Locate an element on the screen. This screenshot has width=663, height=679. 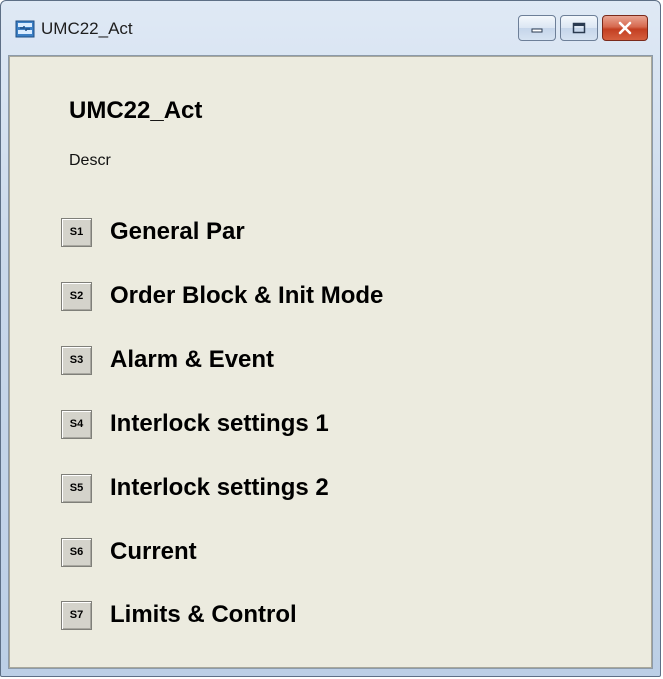
menu-item-interlock-1: S4 Interlock settings 1 is located at coordinates (341, 424).